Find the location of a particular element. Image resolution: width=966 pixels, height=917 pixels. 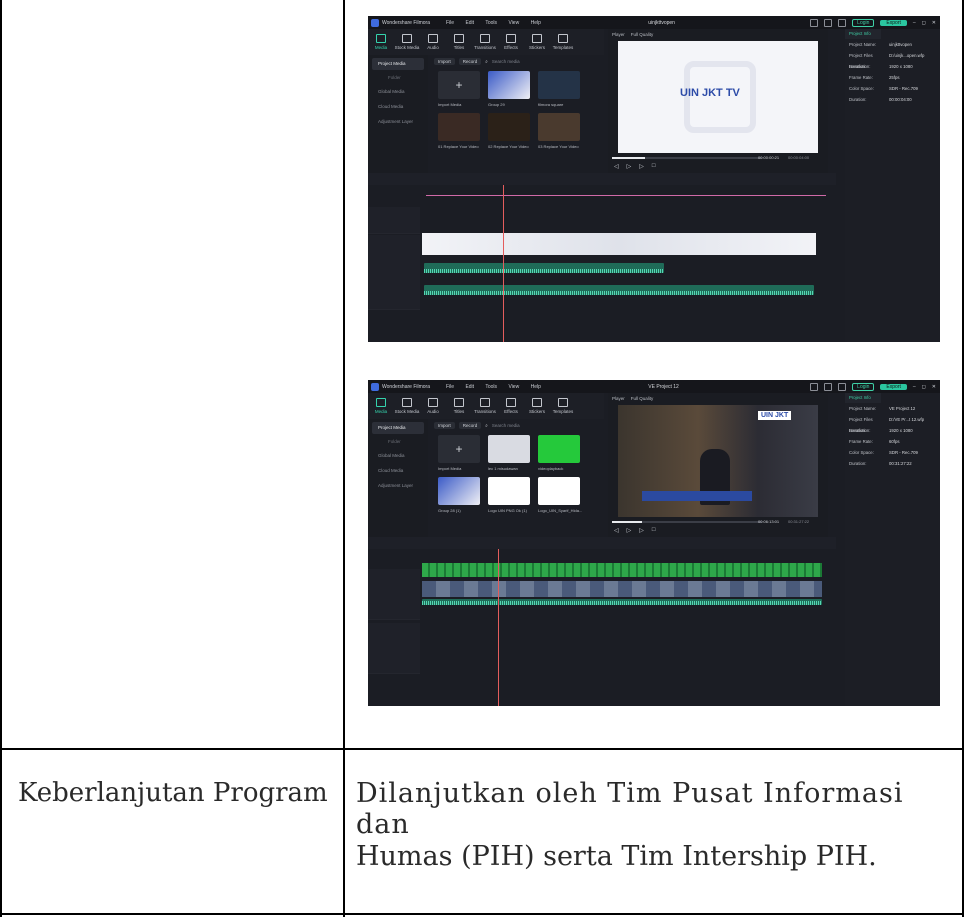

info-row: Color Space: SDR - Rec.709 is located at coordinates (883, 452).